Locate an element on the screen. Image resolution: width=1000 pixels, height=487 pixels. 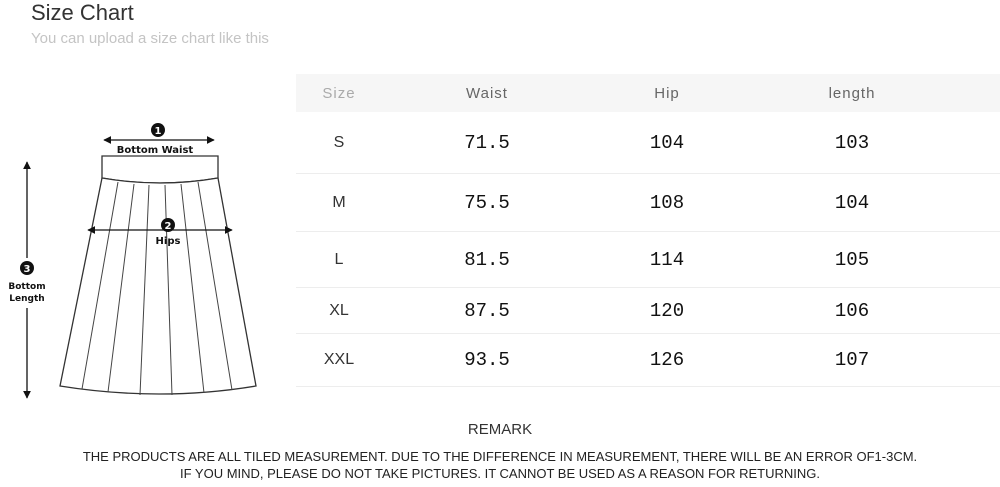
bottom-length-label-line1: Bottom is located at coordinates (26, 287).